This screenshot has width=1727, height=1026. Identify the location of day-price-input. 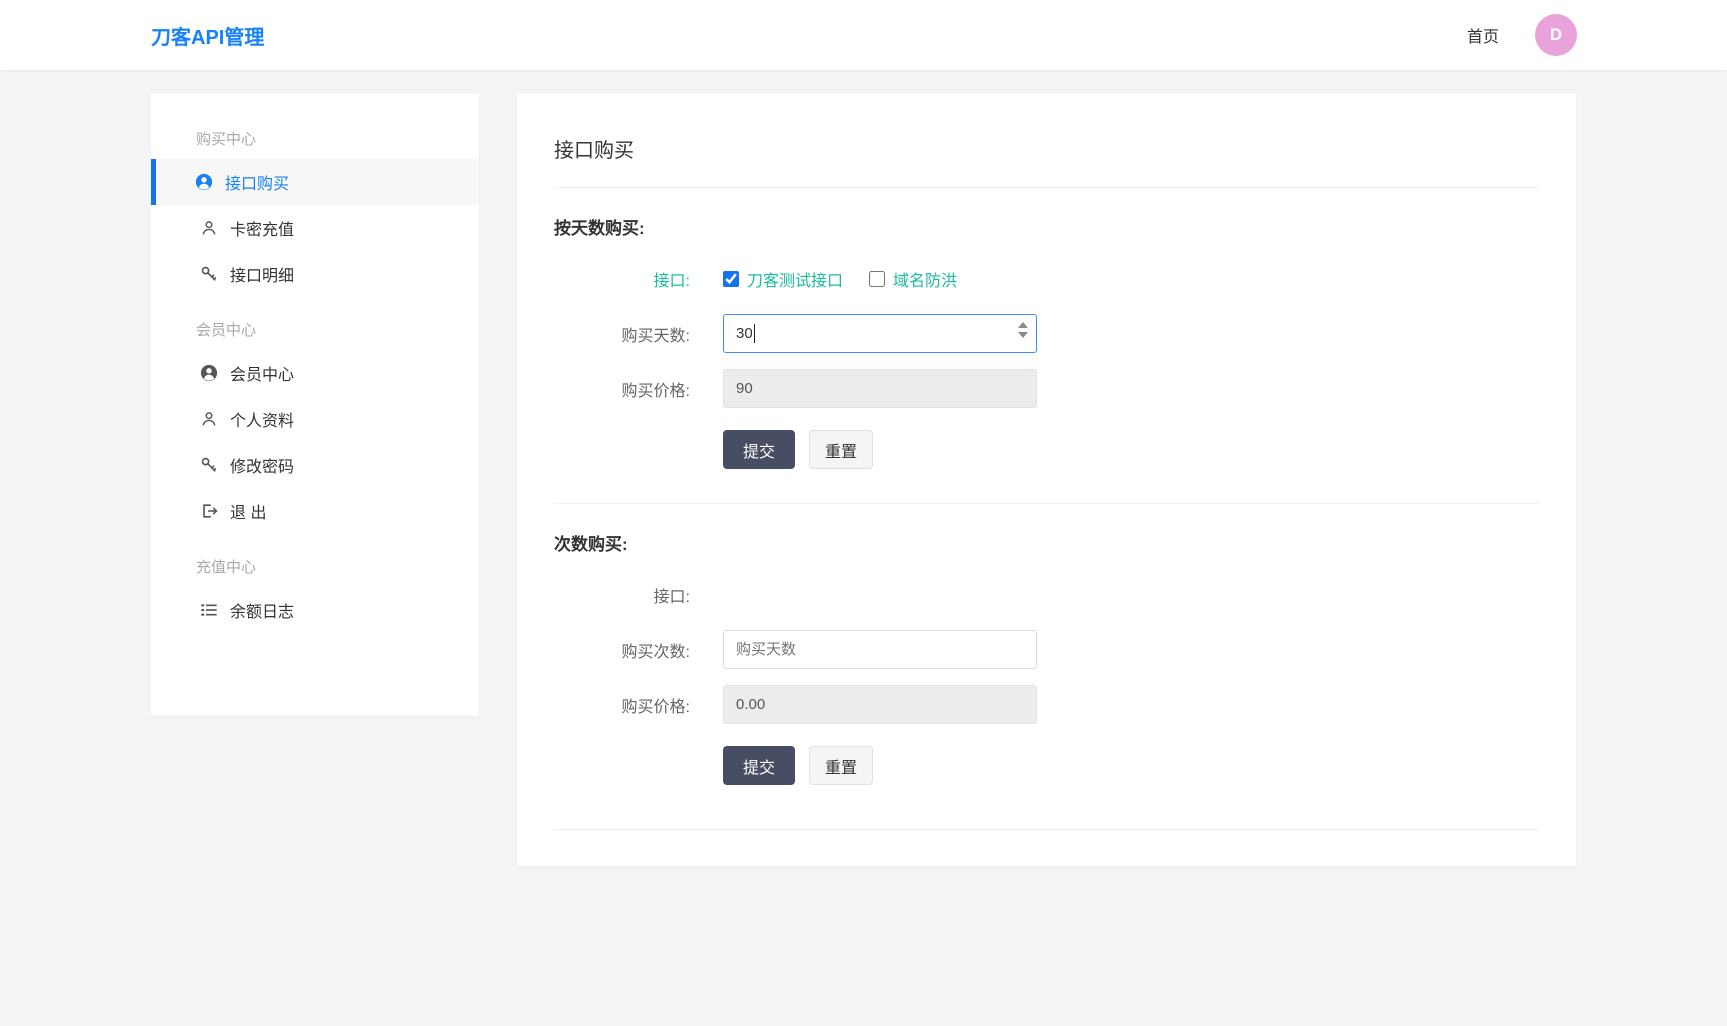
(880, 388).